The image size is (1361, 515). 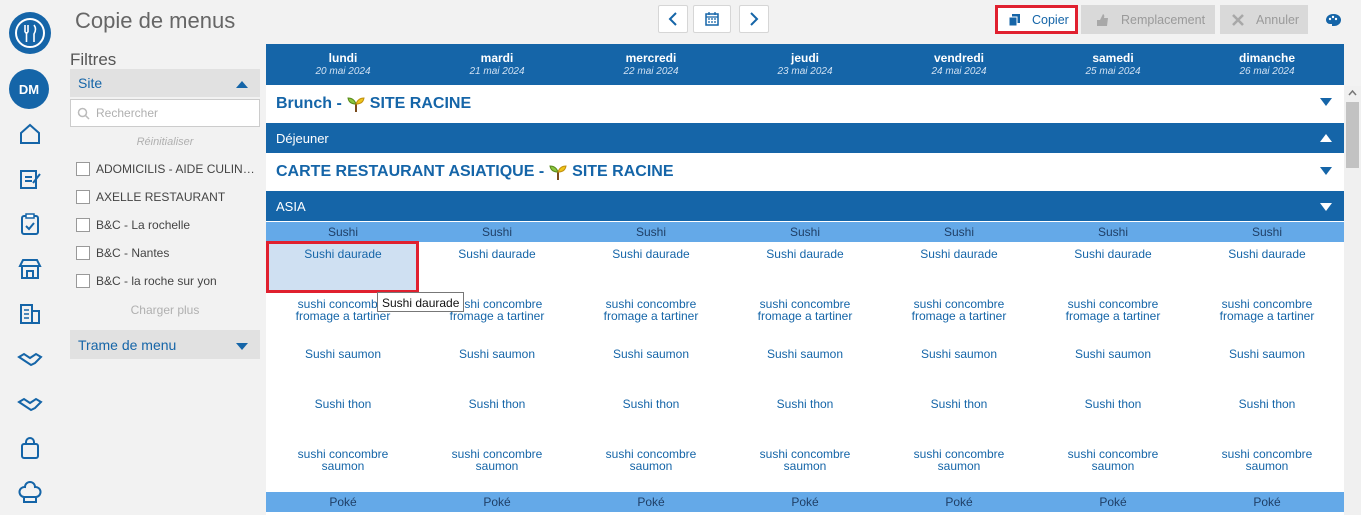 I want to click on site-panel-header: Site, so click(x=165, y=83).